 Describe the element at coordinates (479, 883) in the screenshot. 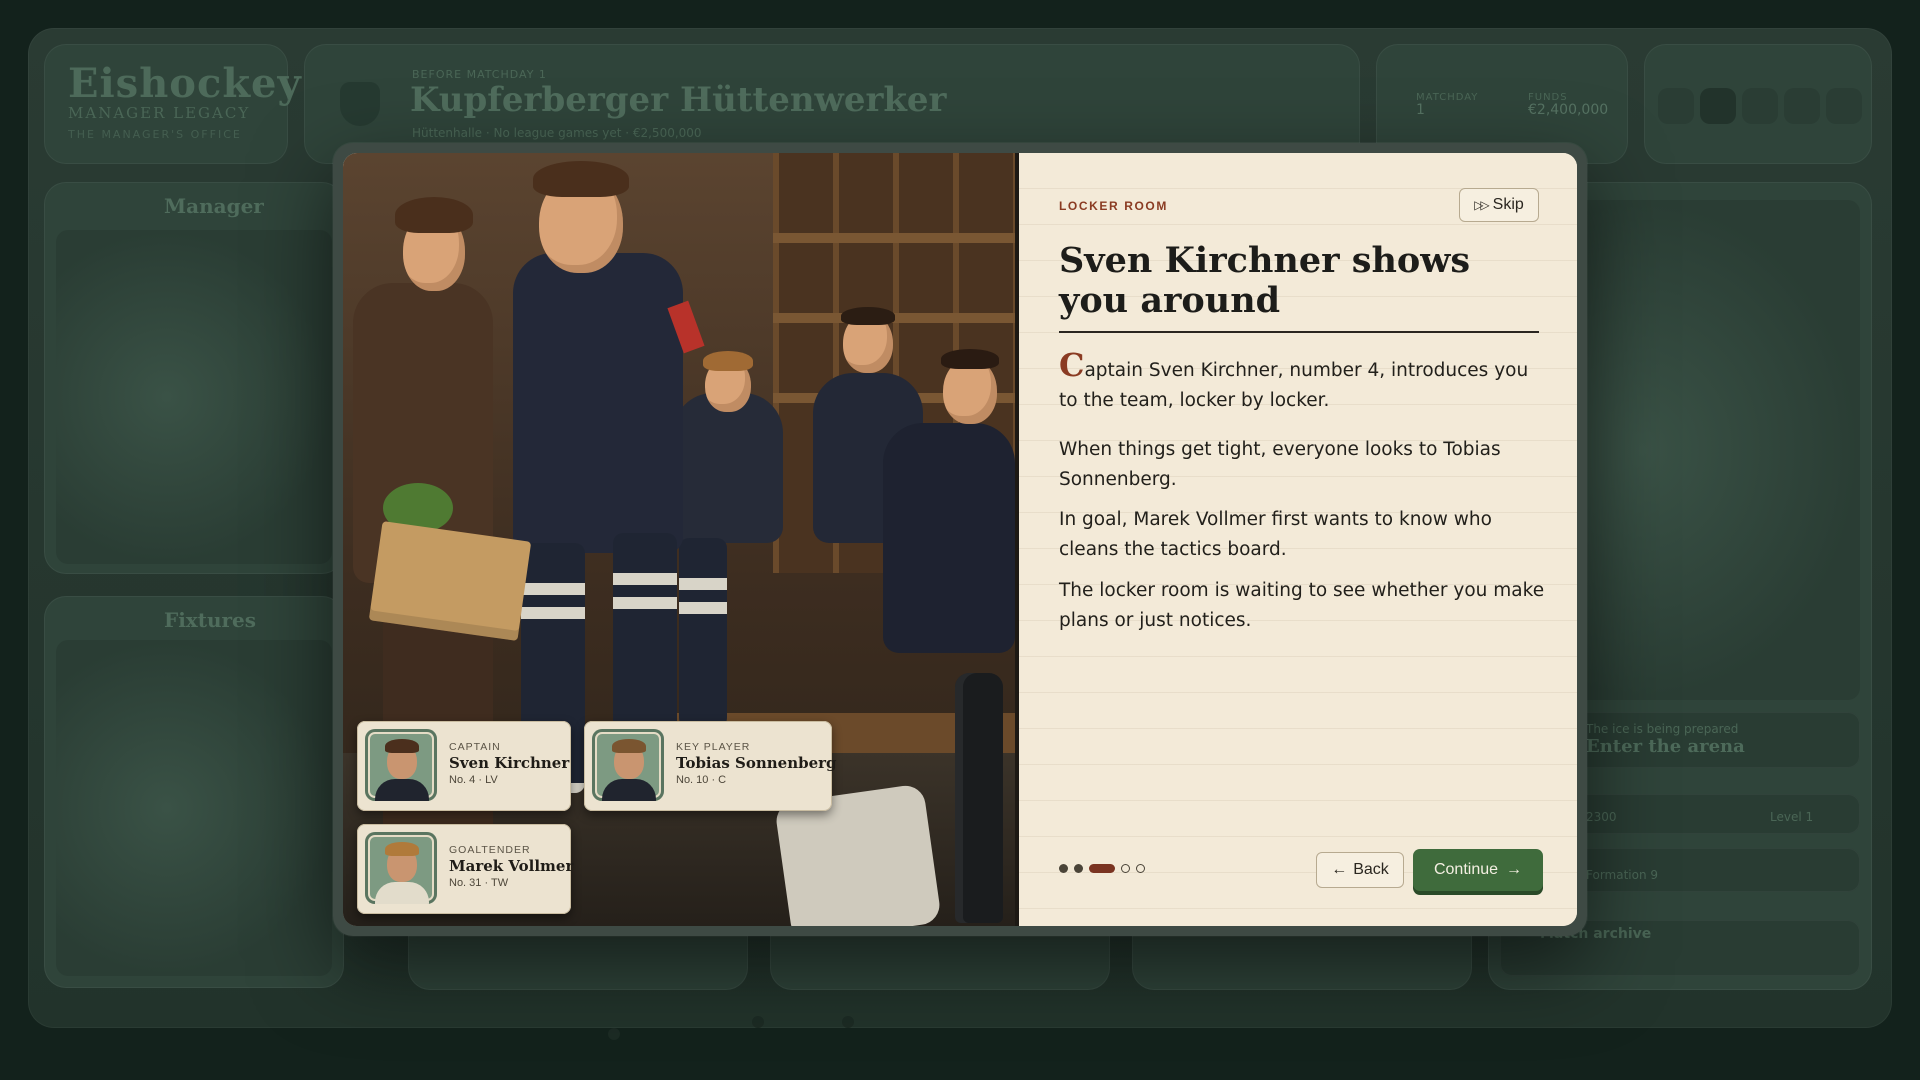

I see `player-meta: No. 31 · TW` at that location.